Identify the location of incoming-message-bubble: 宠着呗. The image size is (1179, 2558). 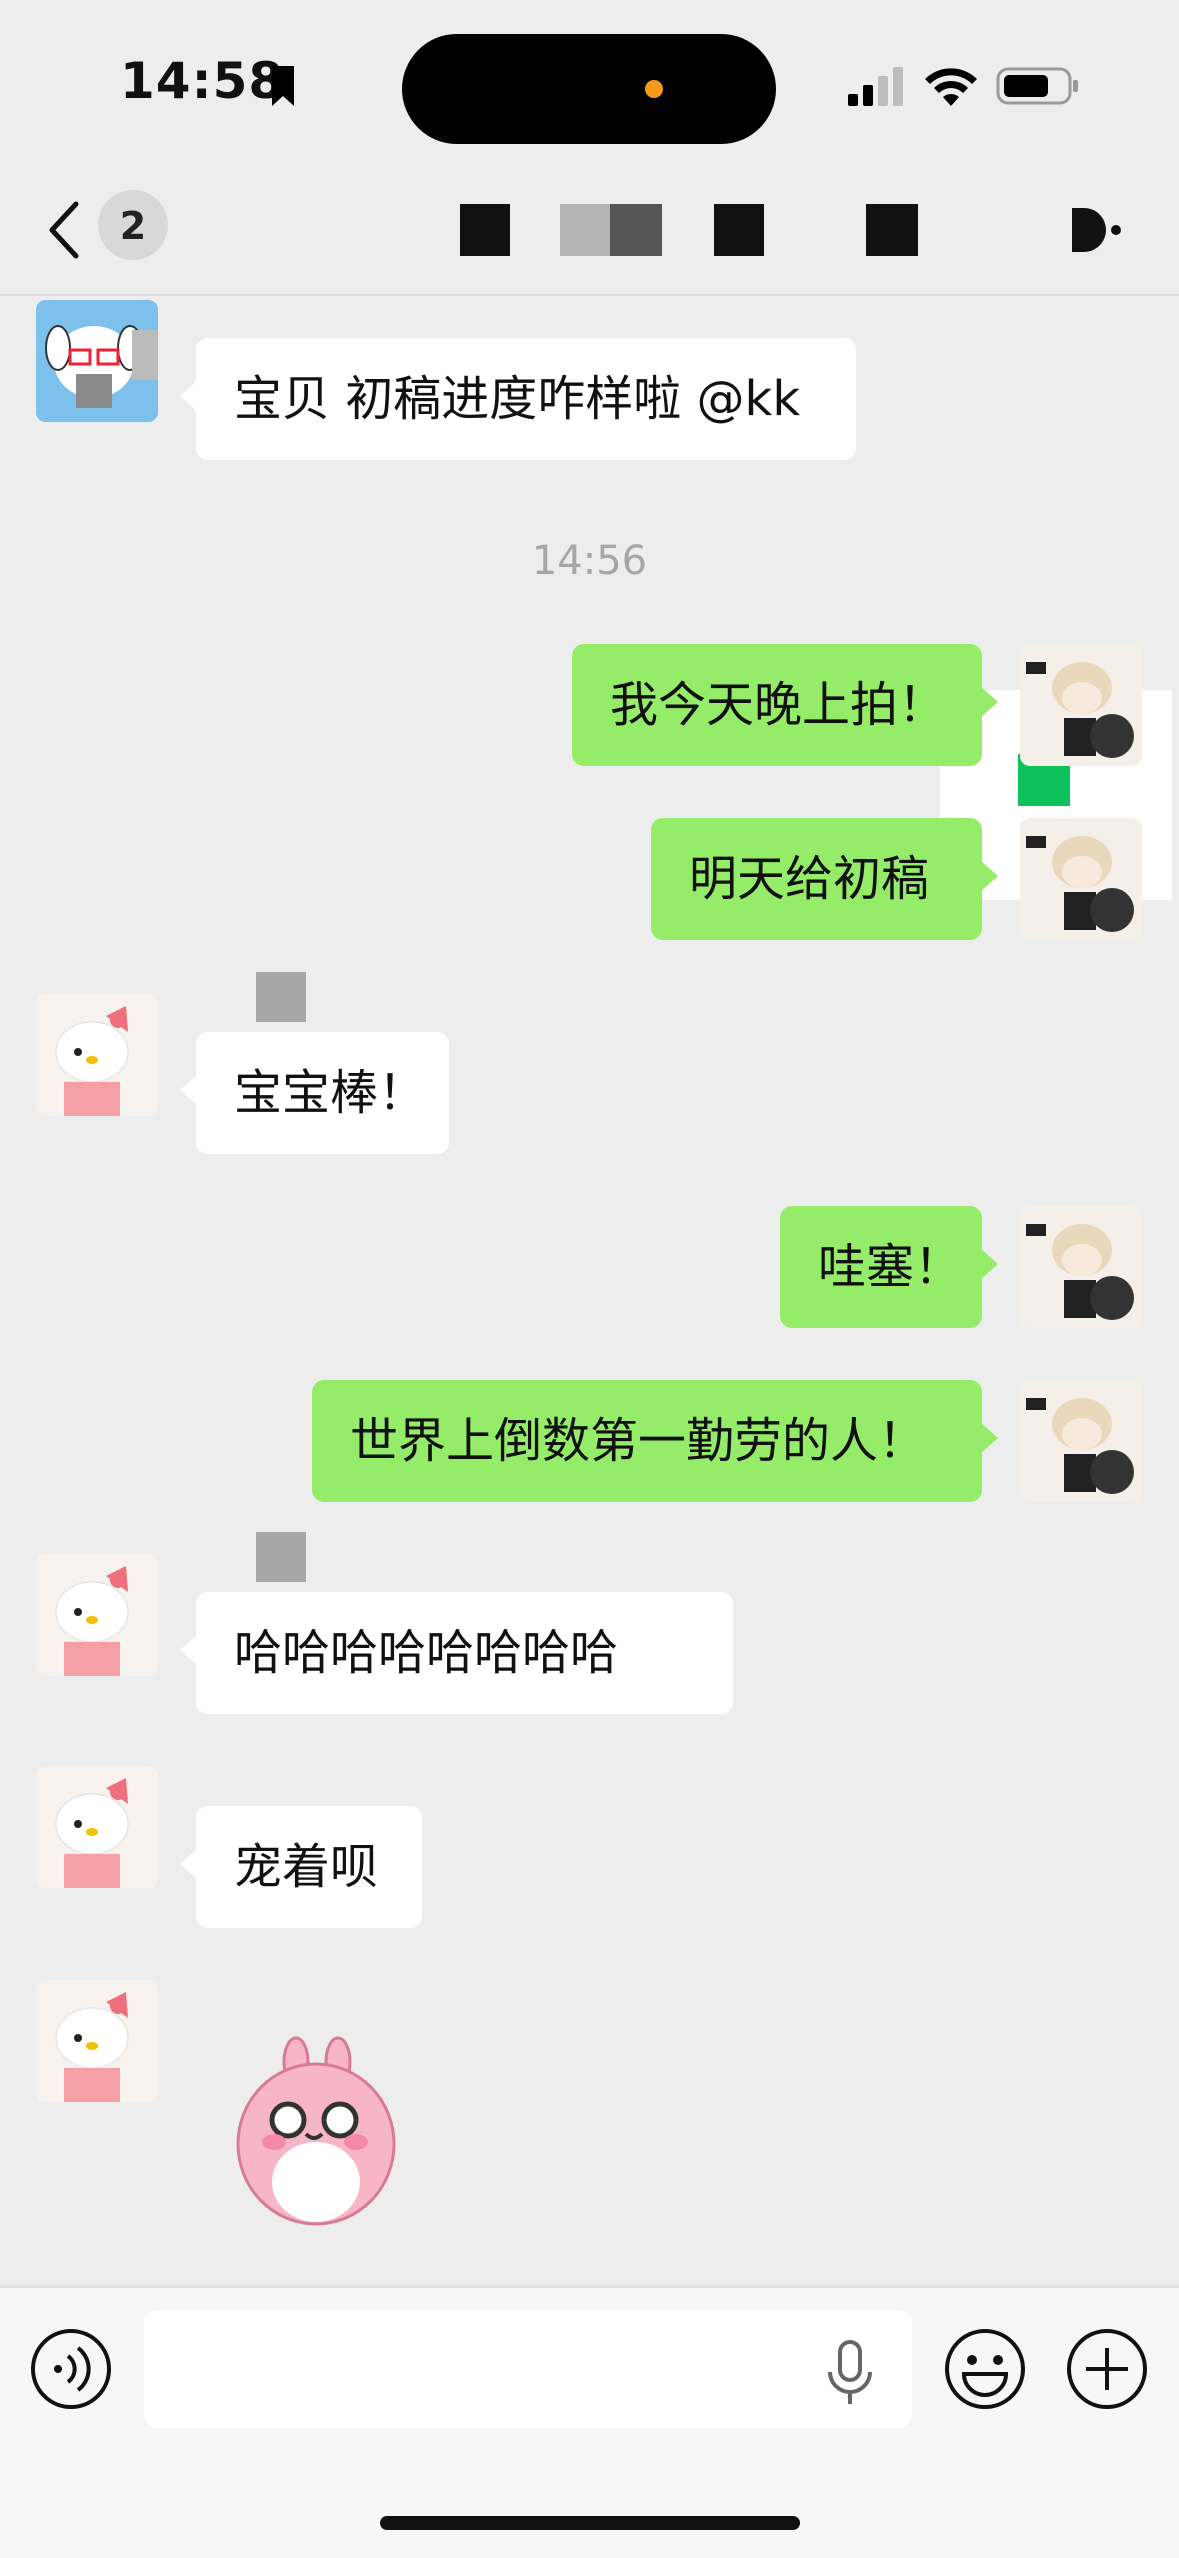
(301, 1867).